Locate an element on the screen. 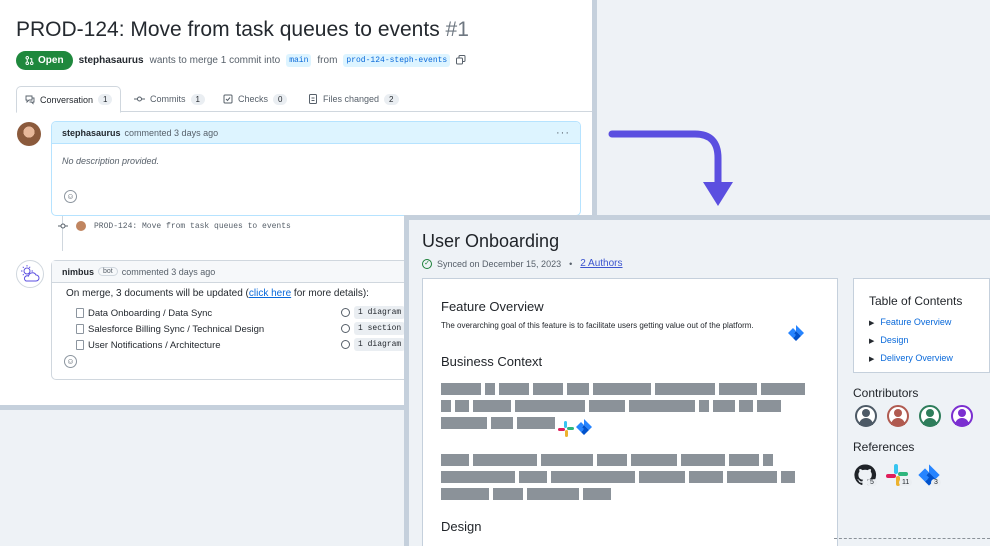  doc-name: Data Onboarding / Data Sync is located at coordinates (150, 313).